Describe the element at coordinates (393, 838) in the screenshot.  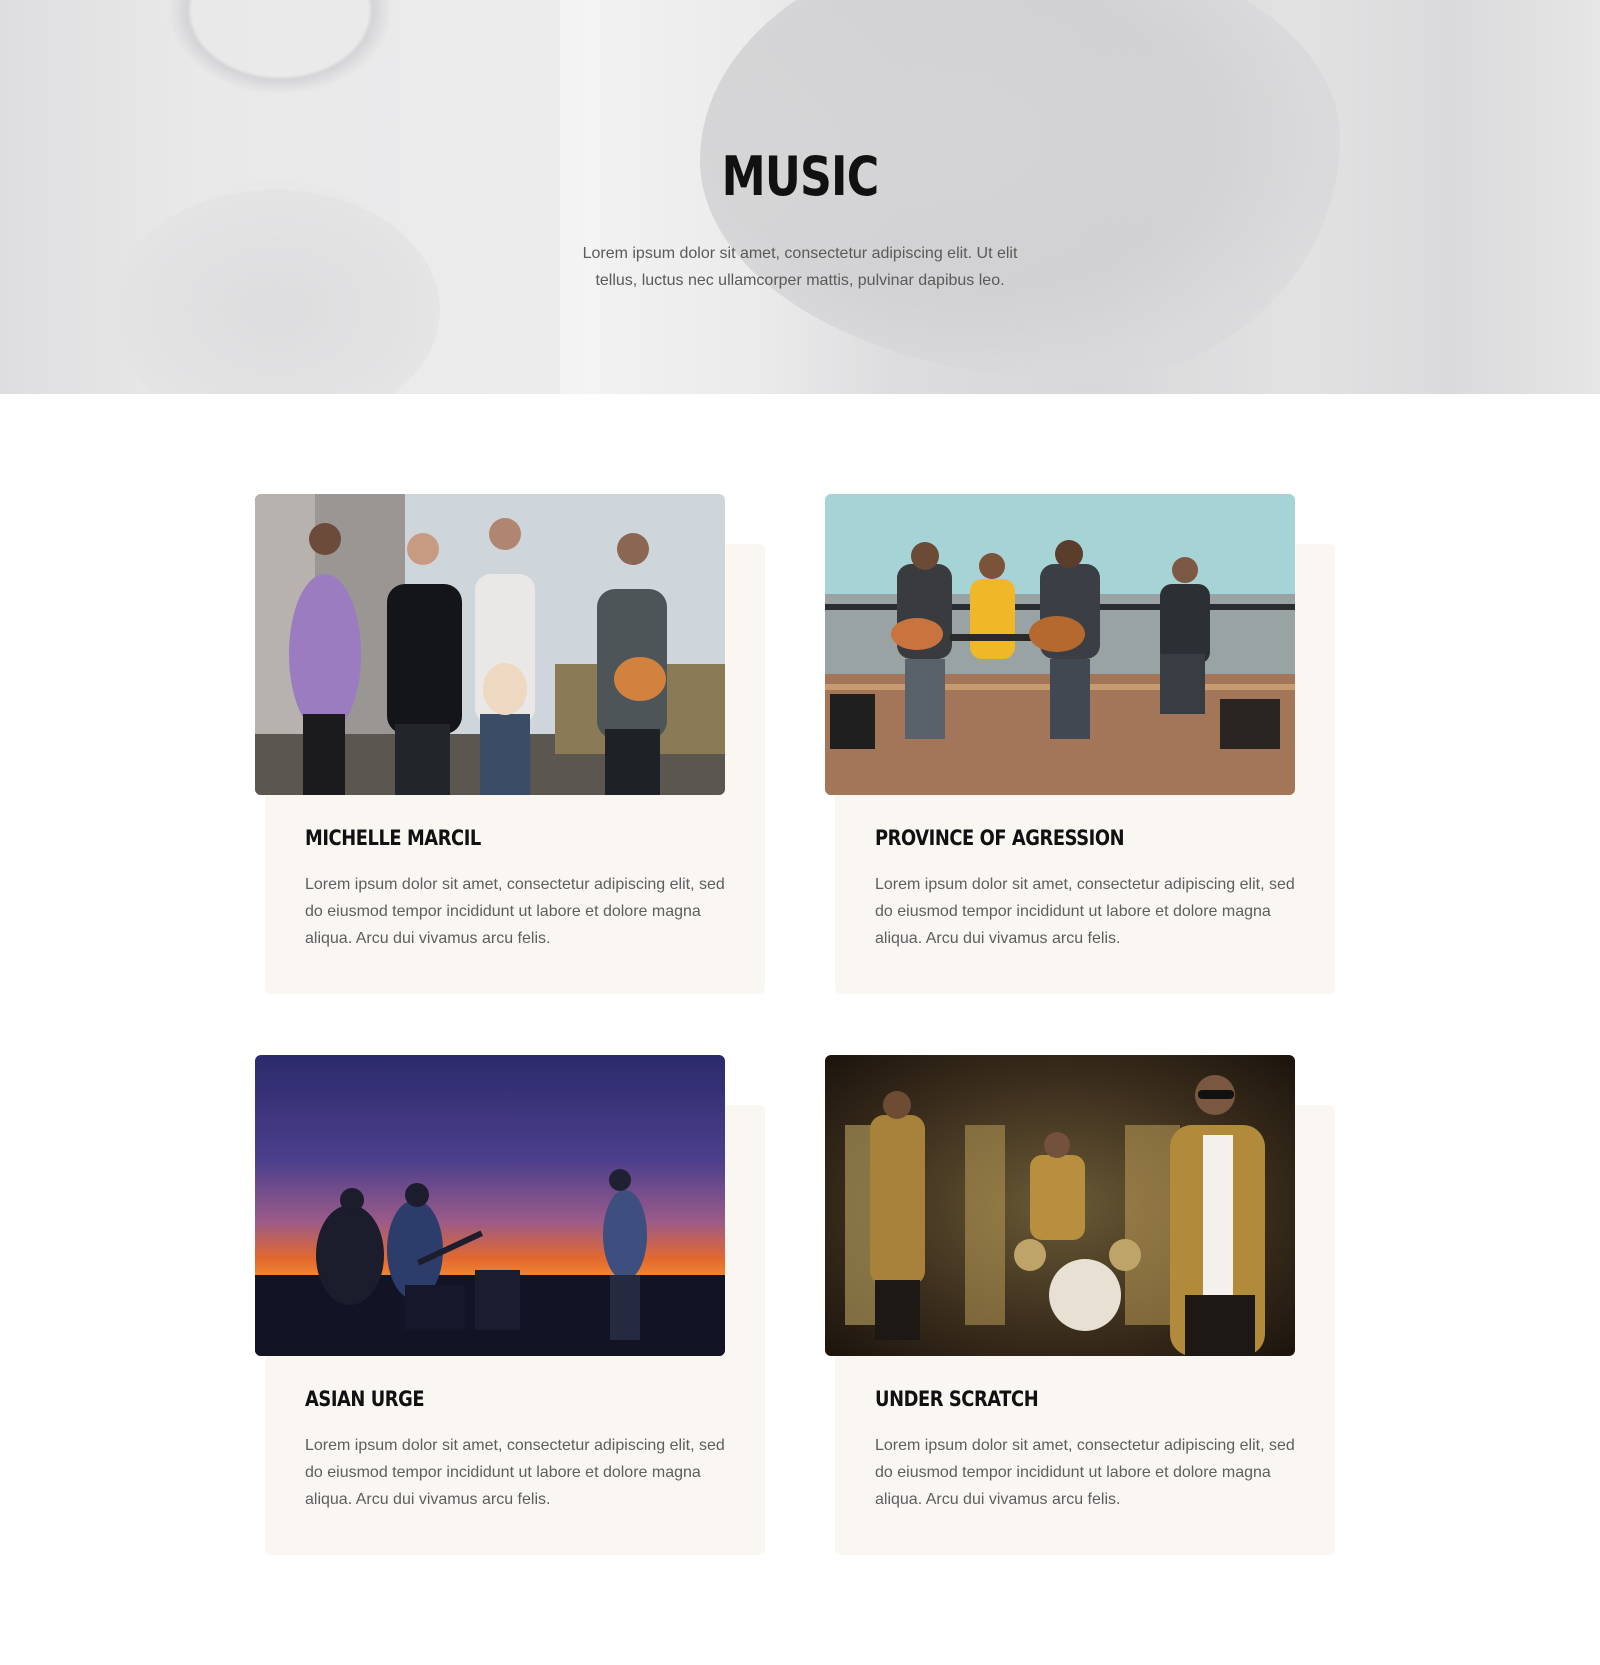
I see `band-name: Michelle Marcil` at that location.